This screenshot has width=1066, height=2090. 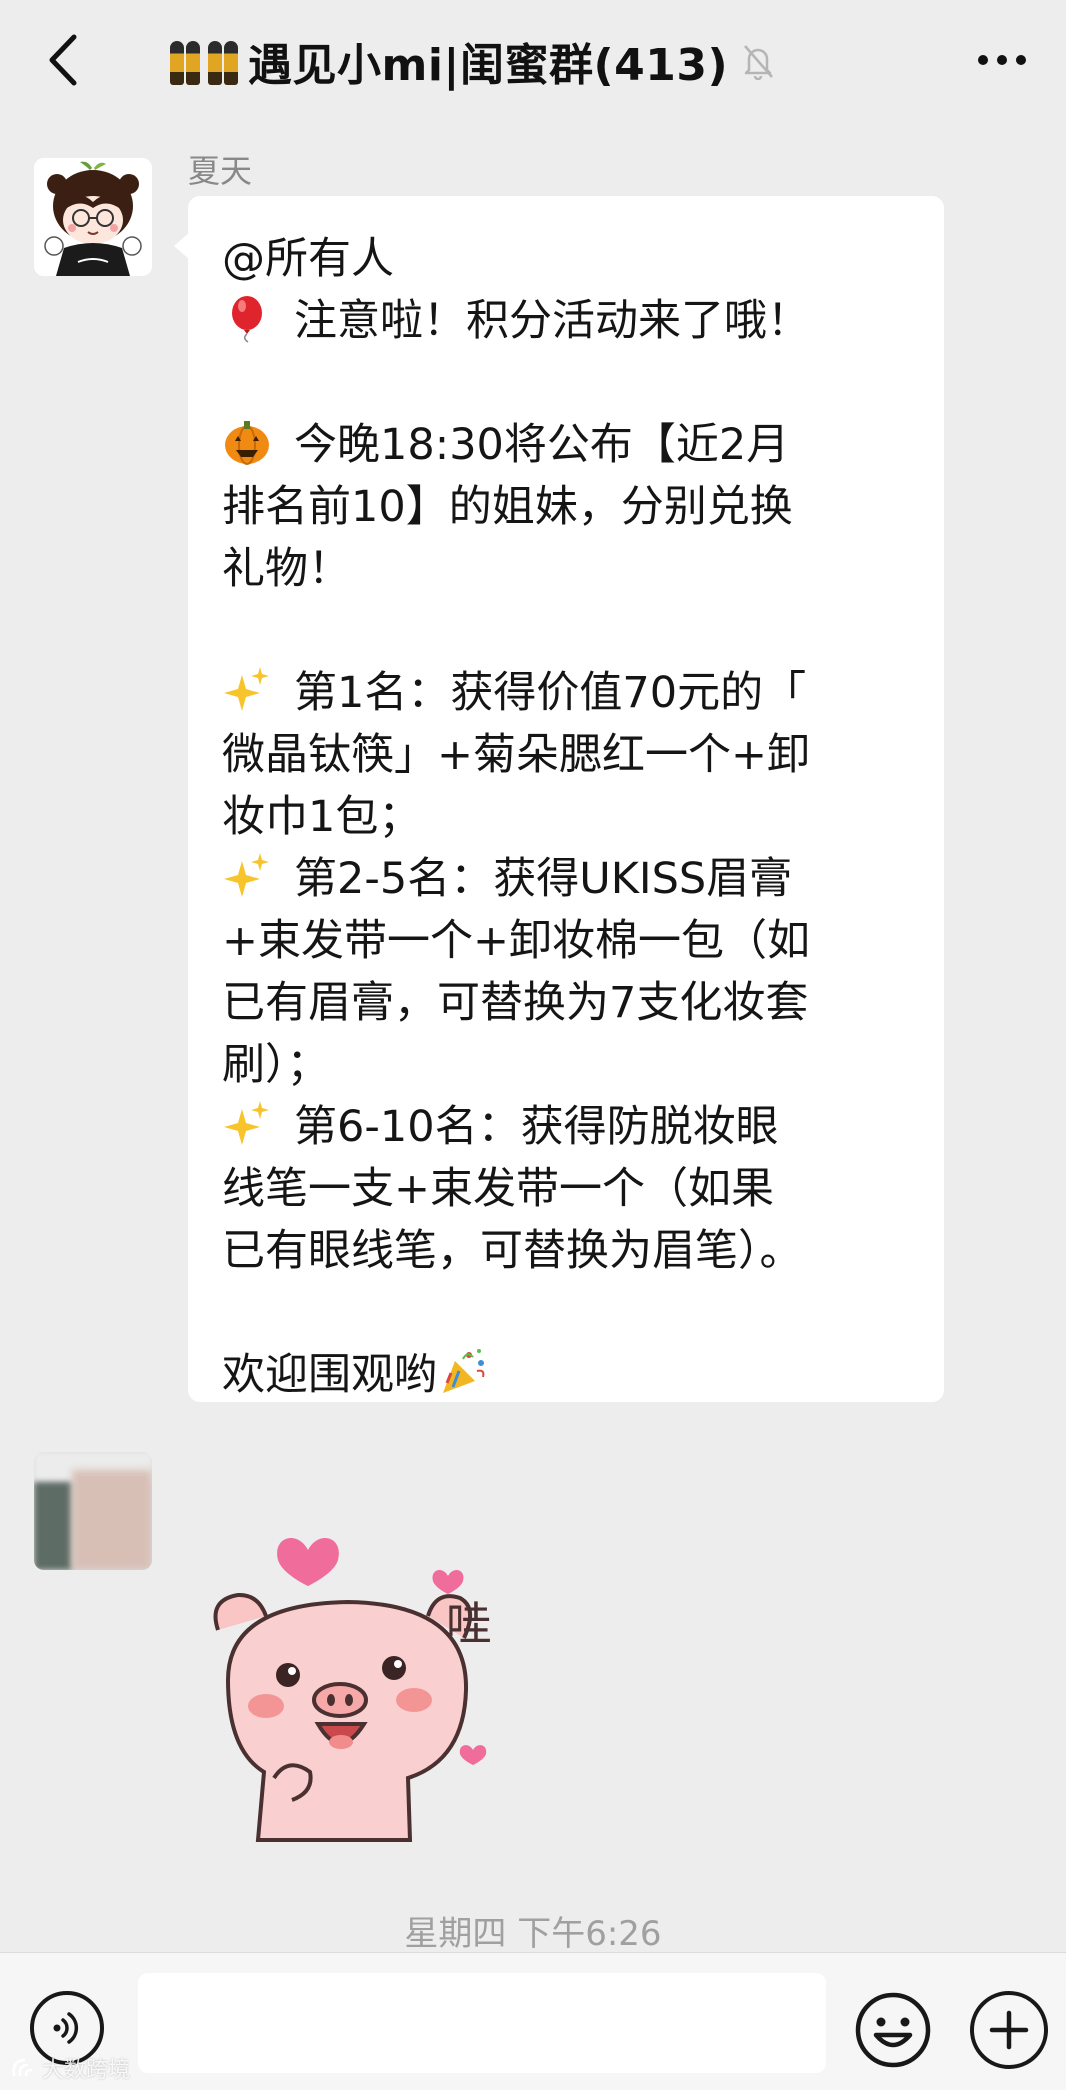 What do you see at coordinates (566, 1375) in the screenshot?
I see `message-line-with-icon: 欢迎围观哟` at bounding box center [566, 1375].